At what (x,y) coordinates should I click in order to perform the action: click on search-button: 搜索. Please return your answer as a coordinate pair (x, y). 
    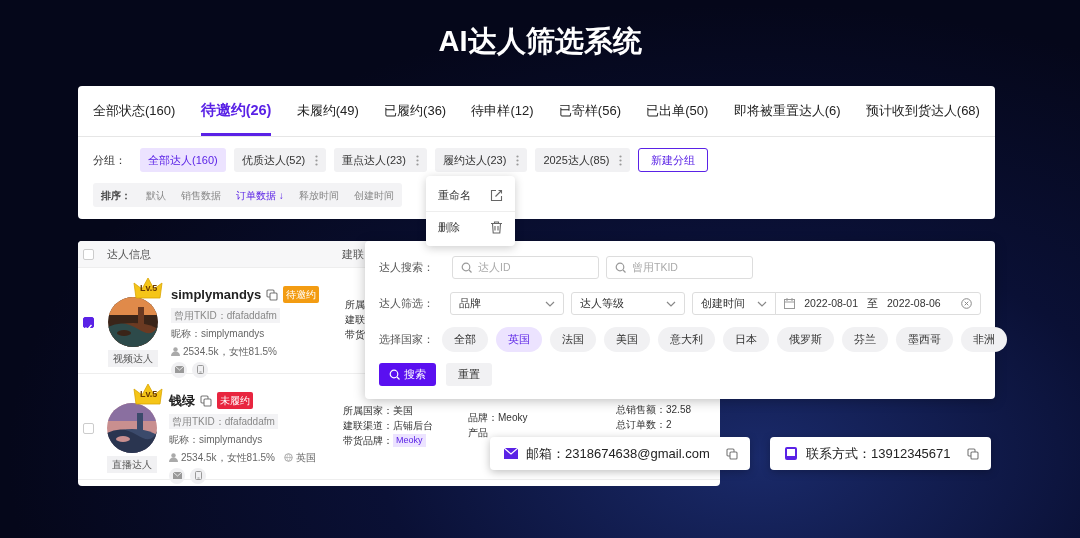
    Looking at the image, I should click on (407, 374).